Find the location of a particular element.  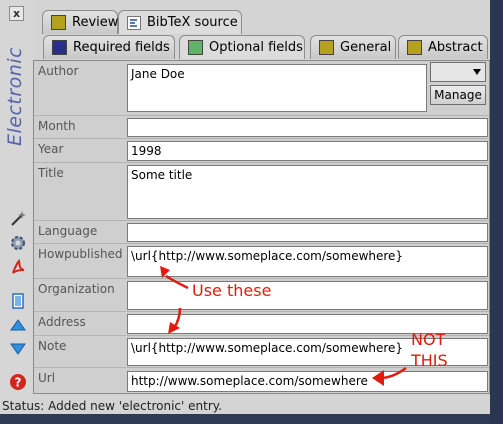

row-title: Title Some title is located at coordinates (261, 191).